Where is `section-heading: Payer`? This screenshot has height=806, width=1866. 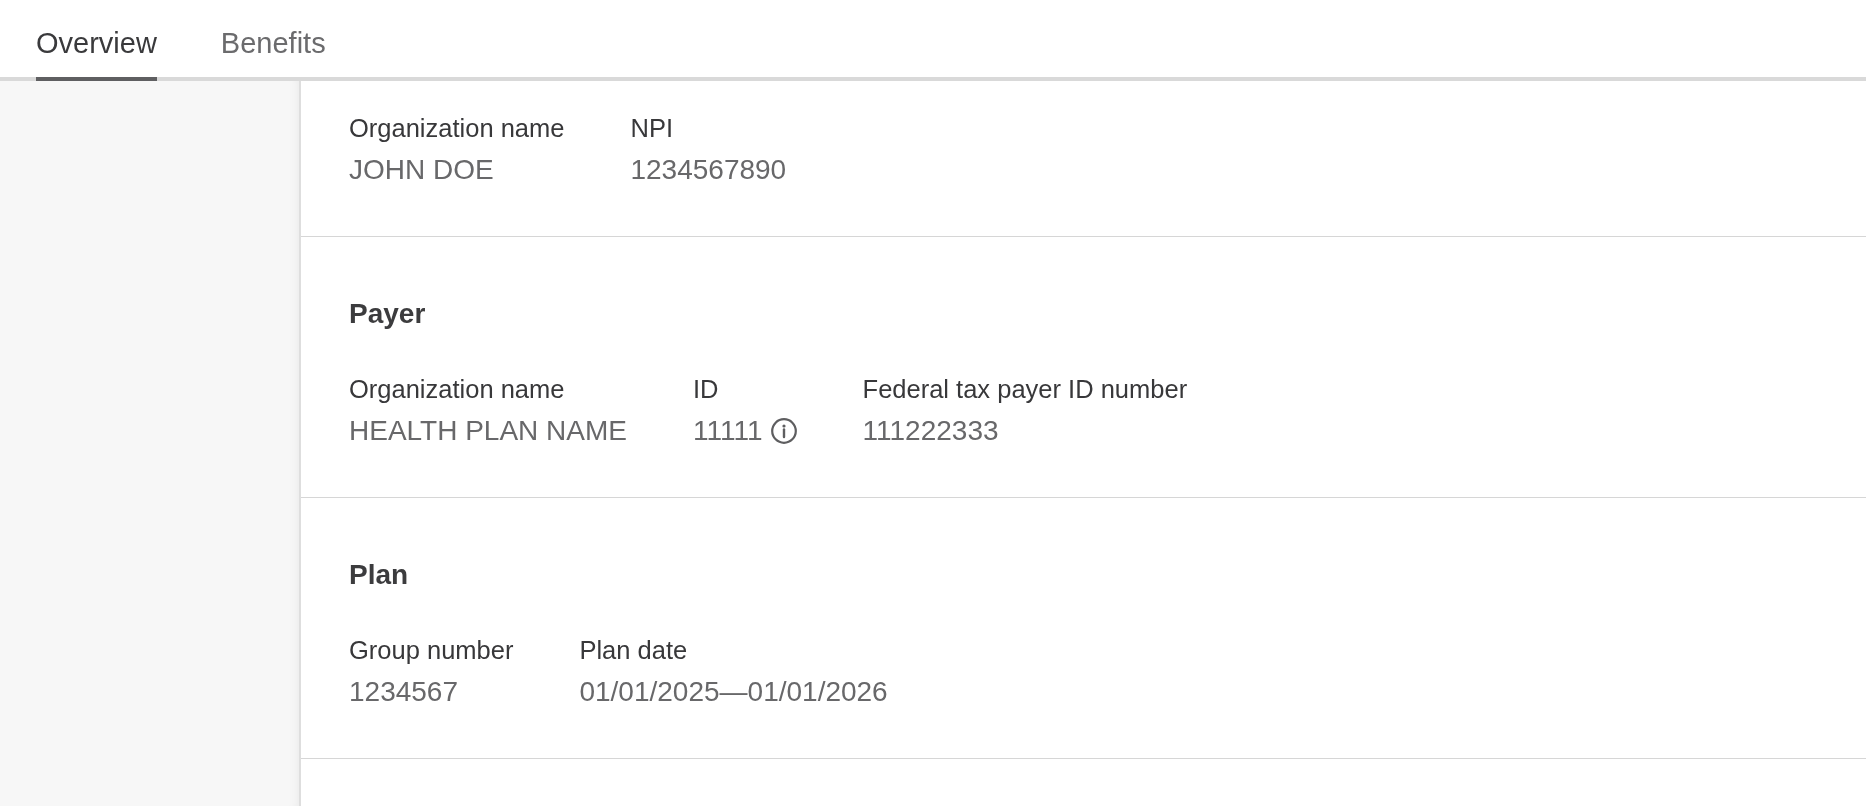
section-heading: Payer is located at coordinates (387, 314).